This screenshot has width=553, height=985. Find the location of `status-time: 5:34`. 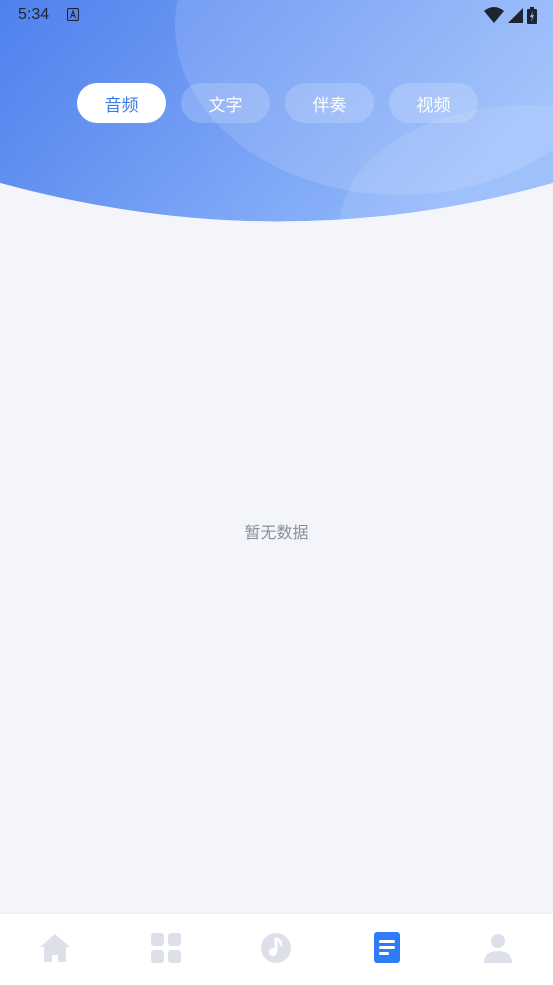

status-time: 5:34 is located at coordinates (34, 14).